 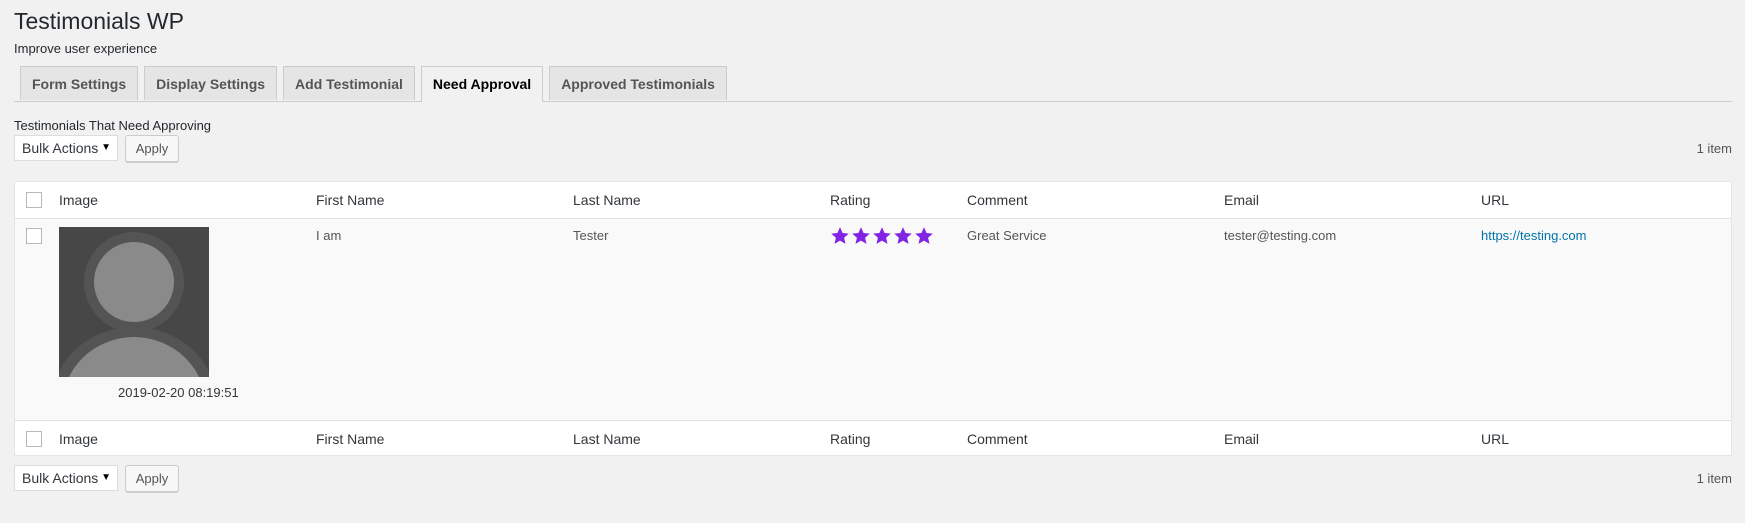 I want to click on column-header-url: URL, so click(x=1495, y=200).